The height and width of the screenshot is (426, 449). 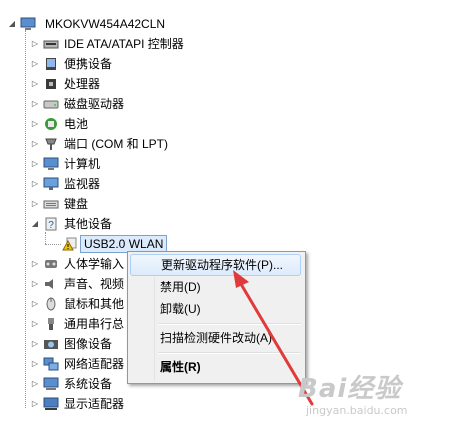 I want to click on tree-root-label: MKOKVW454A42CLN, so click(x=105, y=24).